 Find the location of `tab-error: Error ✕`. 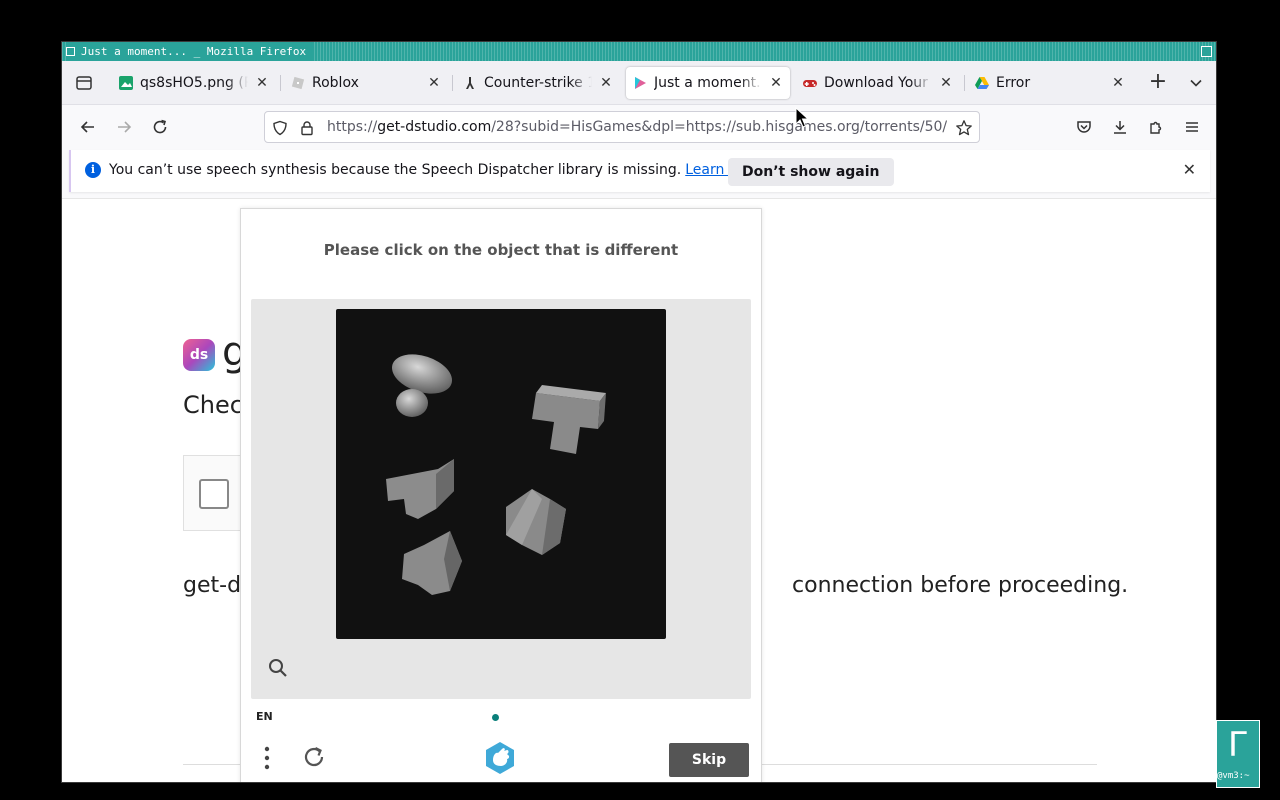

tab-error: Error ✕ is located at coordinates (1051, 83).